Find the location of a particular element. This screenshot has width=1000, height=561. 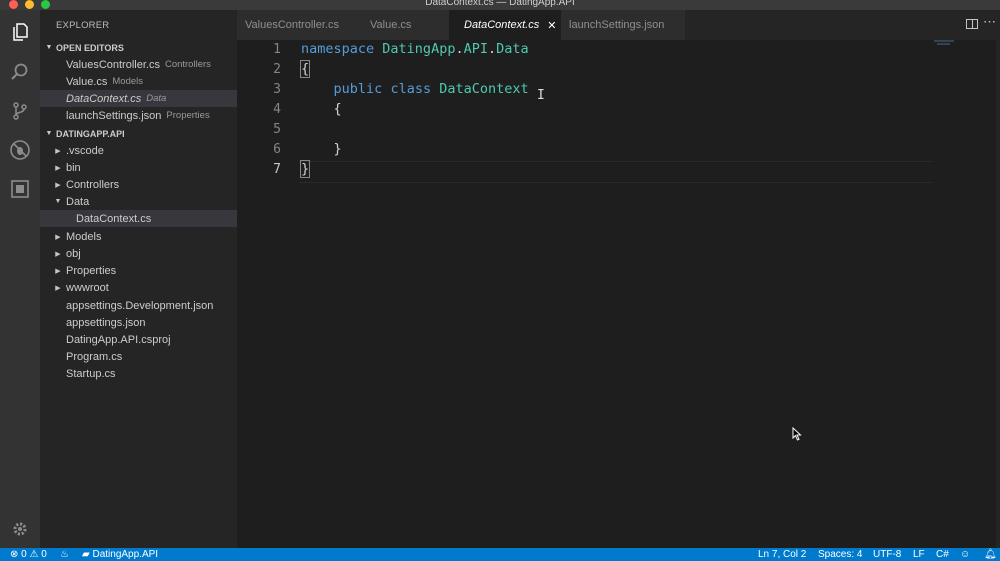

tree-file: Program.cs is located at coordinates (138, 356).